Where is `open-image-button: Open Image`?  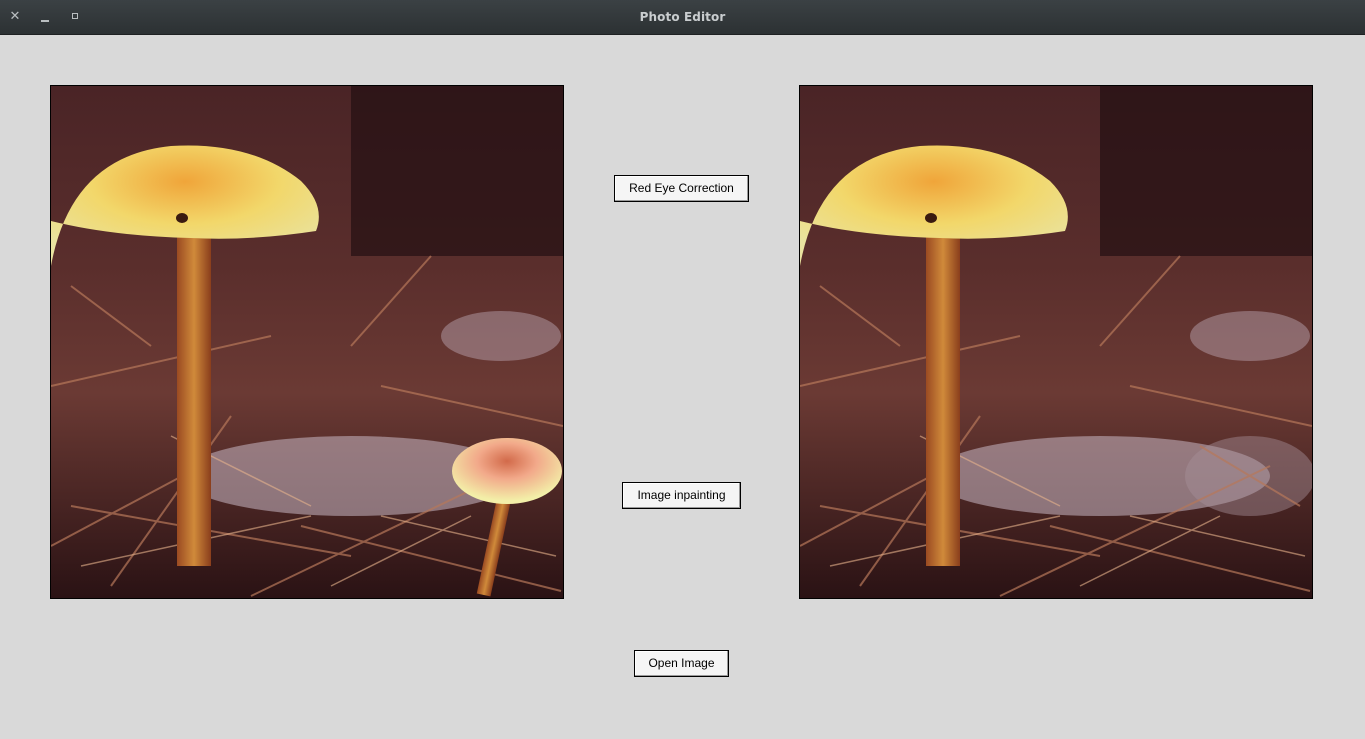
open-image-button: Open Image is located at coordinates (681, 663).